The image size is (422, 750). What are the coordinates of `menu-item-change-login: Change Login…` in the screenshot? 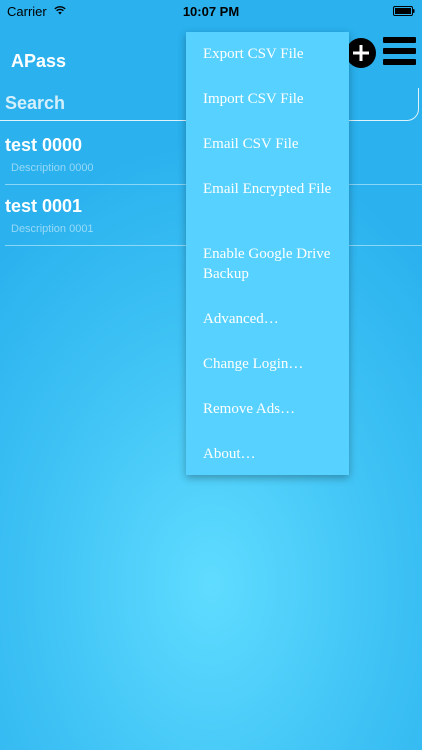 It's located at (269, 364).